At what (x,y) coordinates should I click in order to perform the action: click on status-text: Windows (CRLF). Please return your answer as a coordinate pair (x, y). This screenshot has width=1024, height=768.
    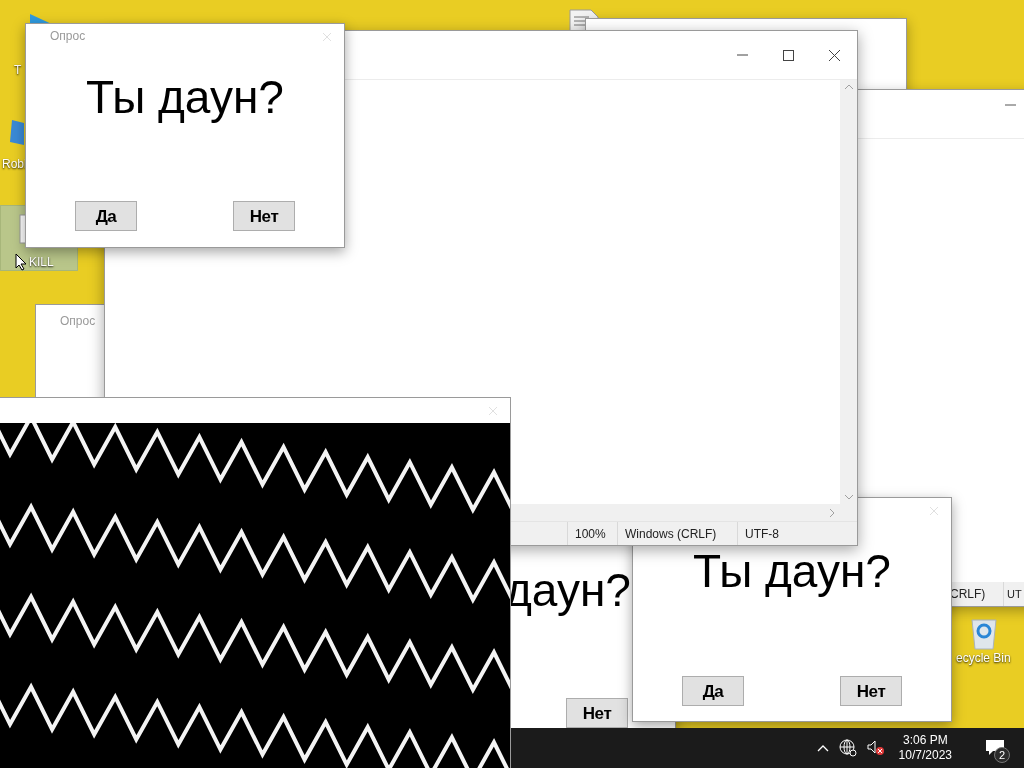
    Looking at the image, I should click on (671, 534).